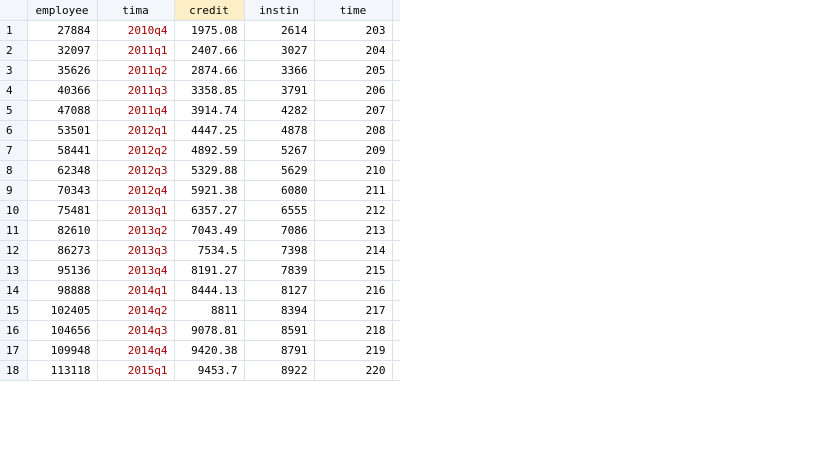 The width and height of the screenshot is (819, 460). What do you see at coordinates (62, 130) in the screenshot?
I see `cell-employee: 53501` at bounding box center [62, 130].